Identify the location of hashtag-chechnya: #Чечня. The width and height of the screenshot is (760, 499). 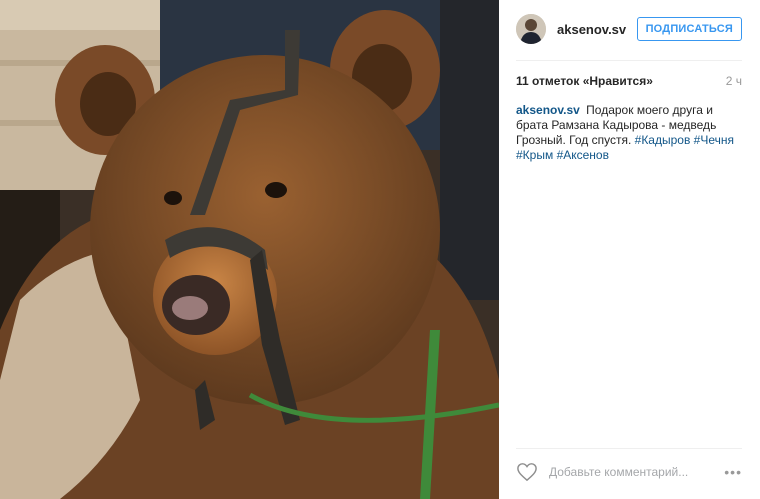
(714, 140).